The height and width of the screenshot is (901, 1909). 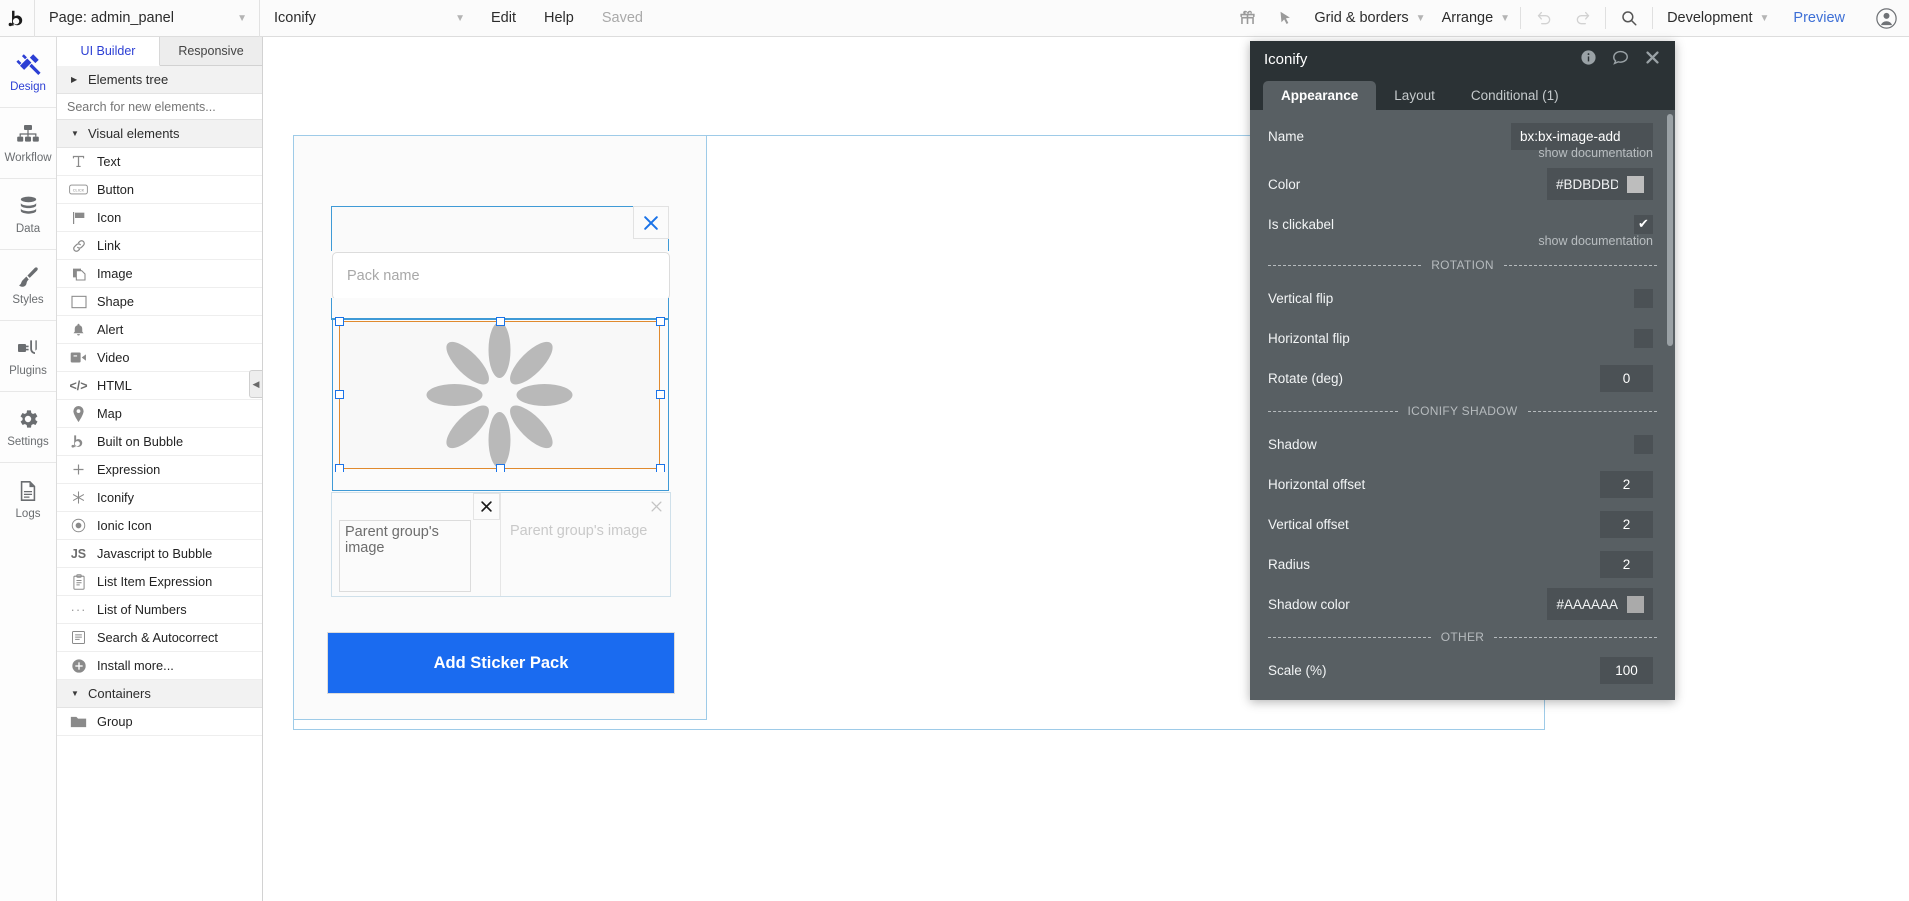 I want to click on user-avatar-icon, so click(x=1886, y=18).